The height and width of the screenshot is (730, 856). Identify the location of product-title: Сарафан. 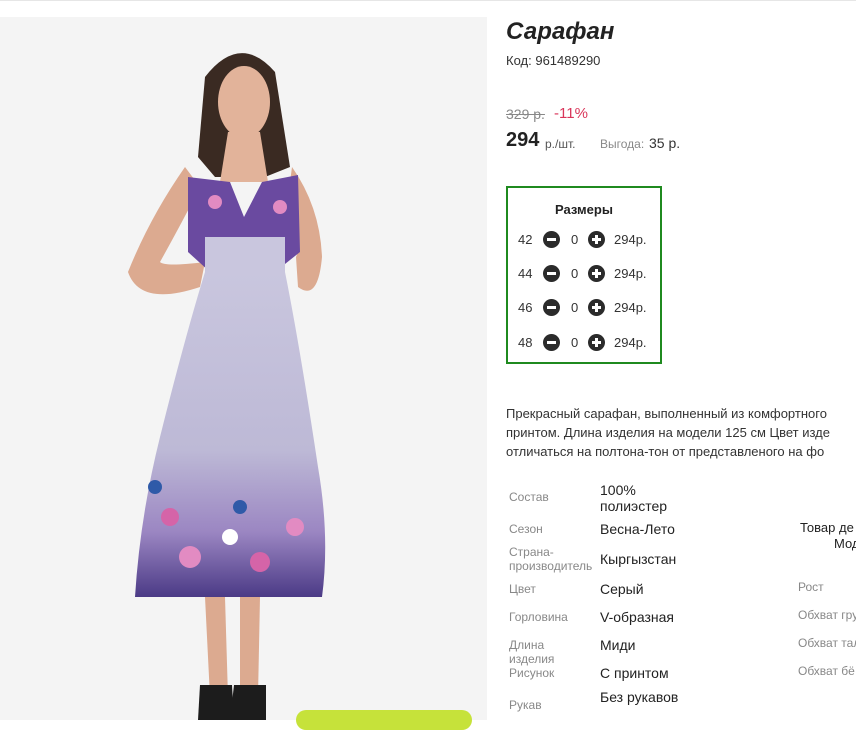
(560, 31).